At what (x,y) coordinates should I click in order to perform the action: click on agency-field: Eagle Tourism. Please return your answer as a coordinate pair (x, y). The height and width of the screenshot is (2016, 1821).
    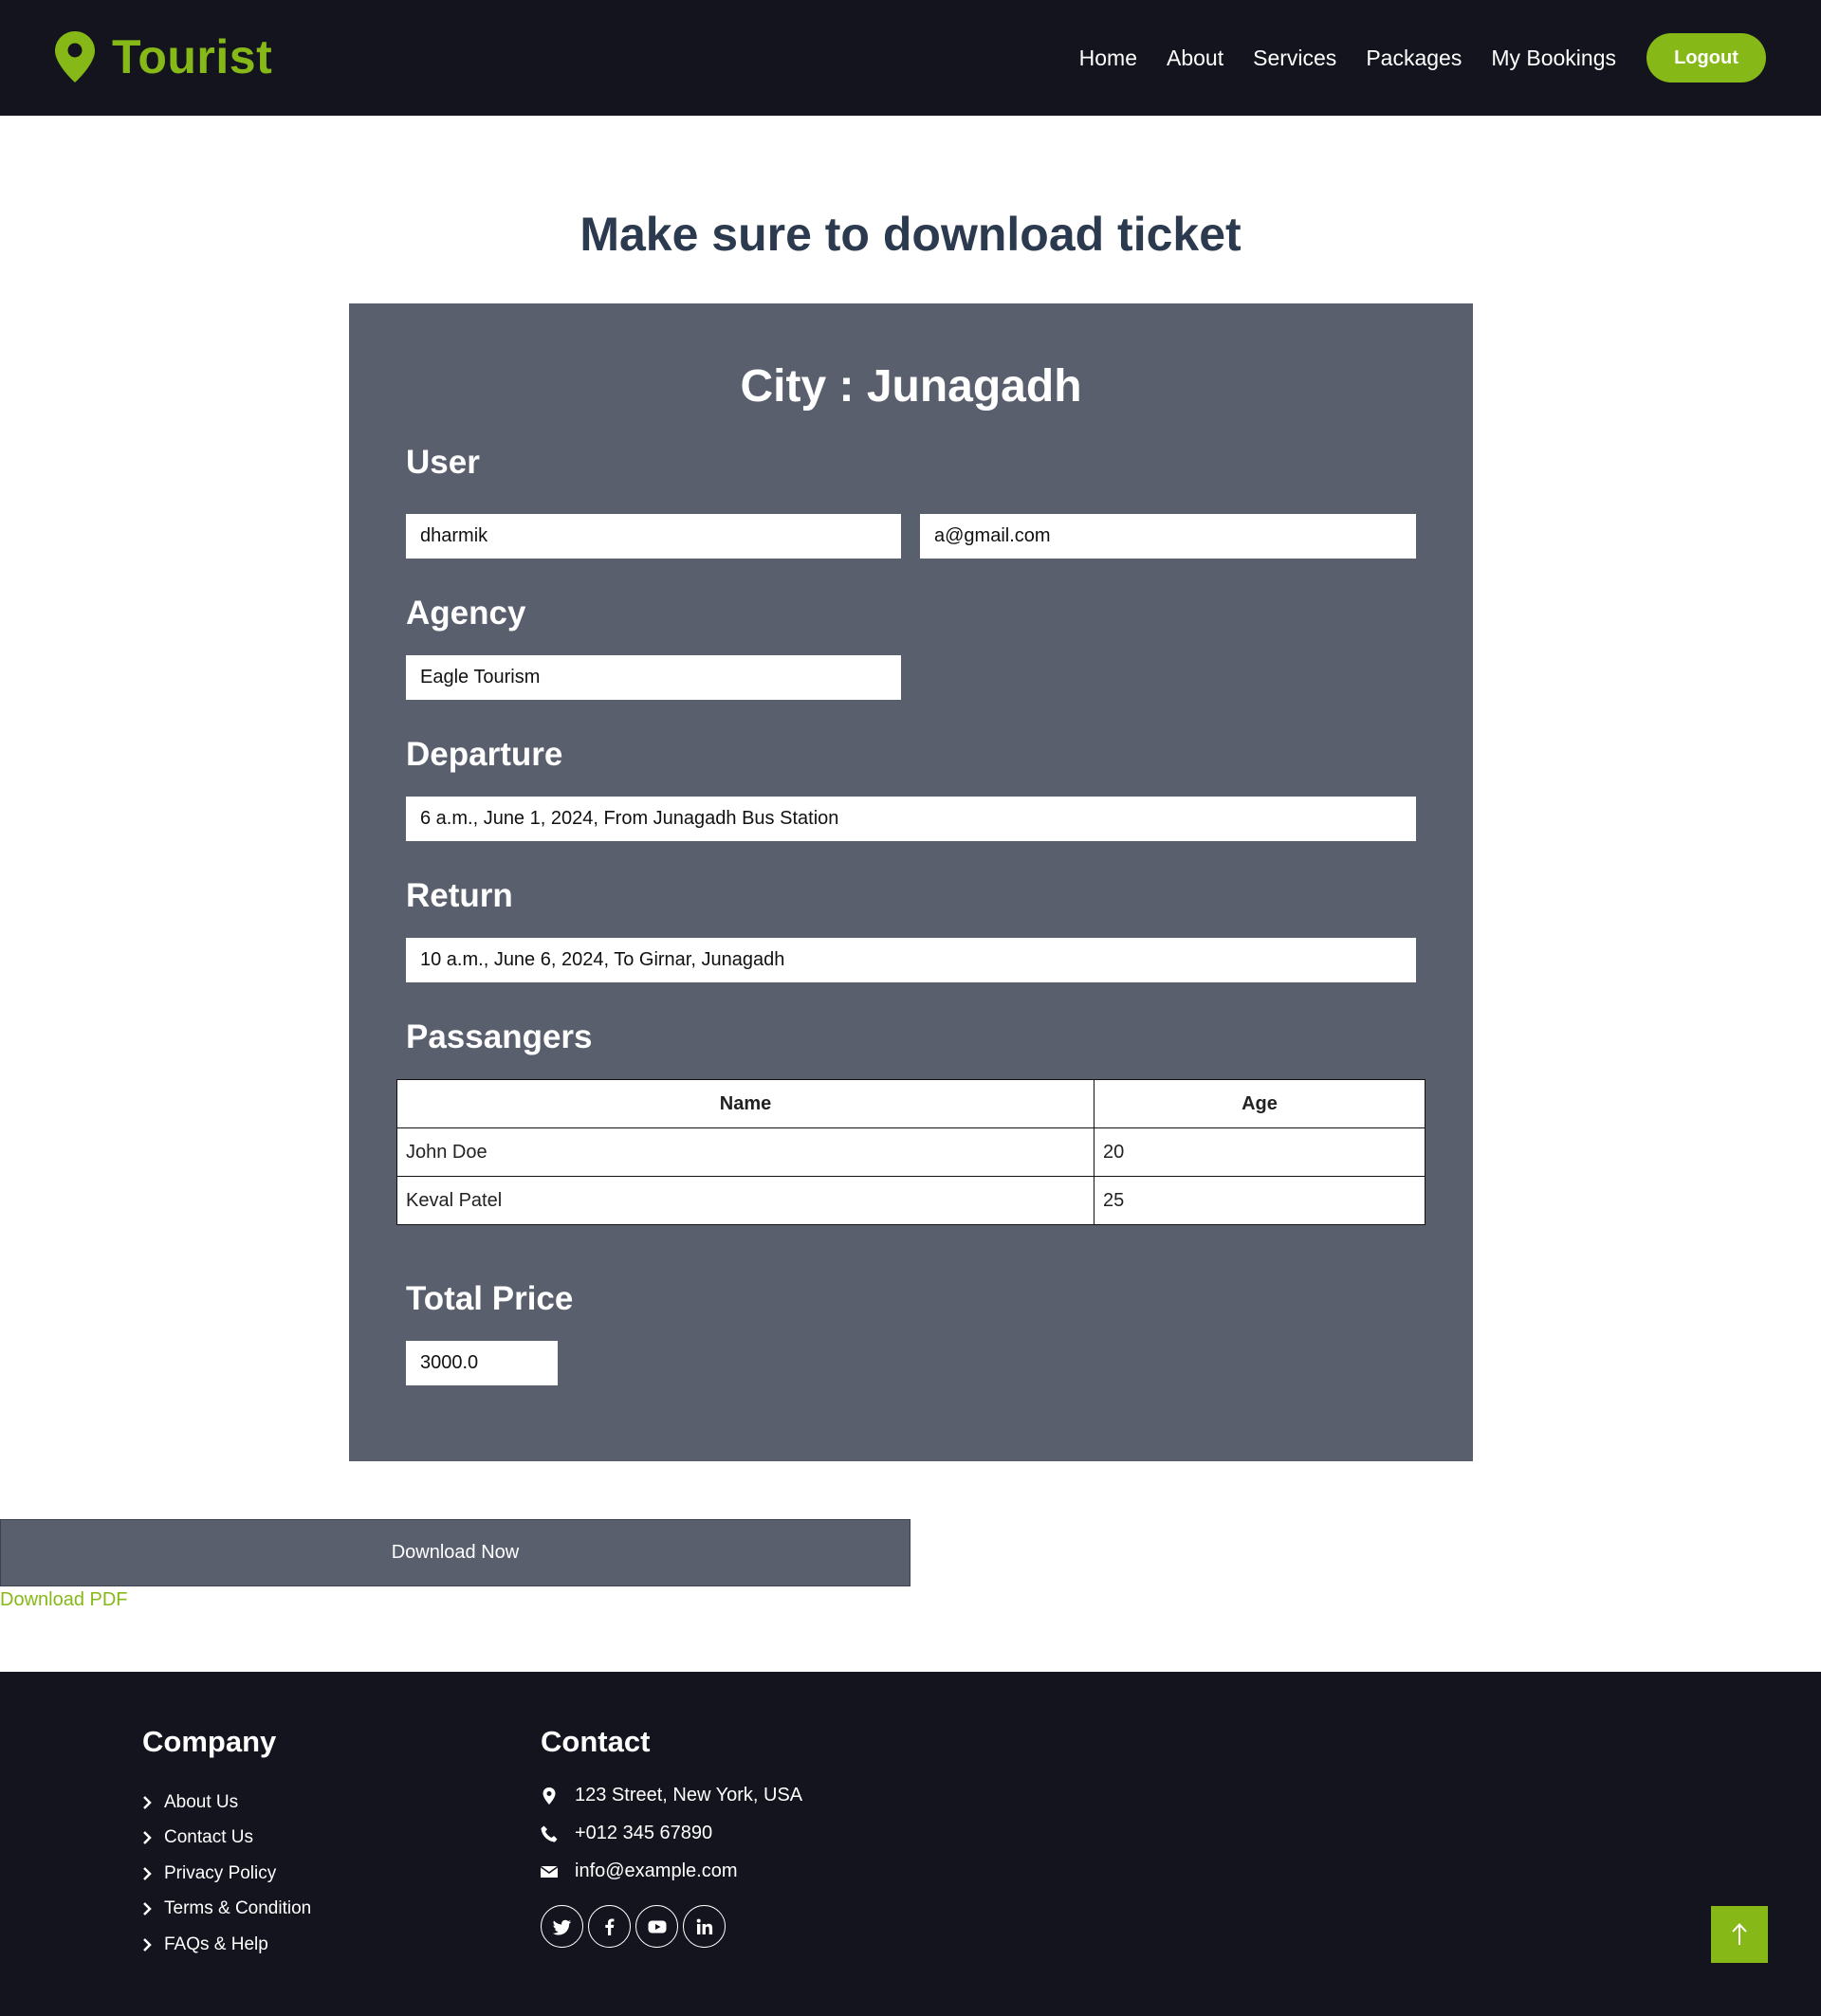
    Looking at the image, I should click on (653, 677).